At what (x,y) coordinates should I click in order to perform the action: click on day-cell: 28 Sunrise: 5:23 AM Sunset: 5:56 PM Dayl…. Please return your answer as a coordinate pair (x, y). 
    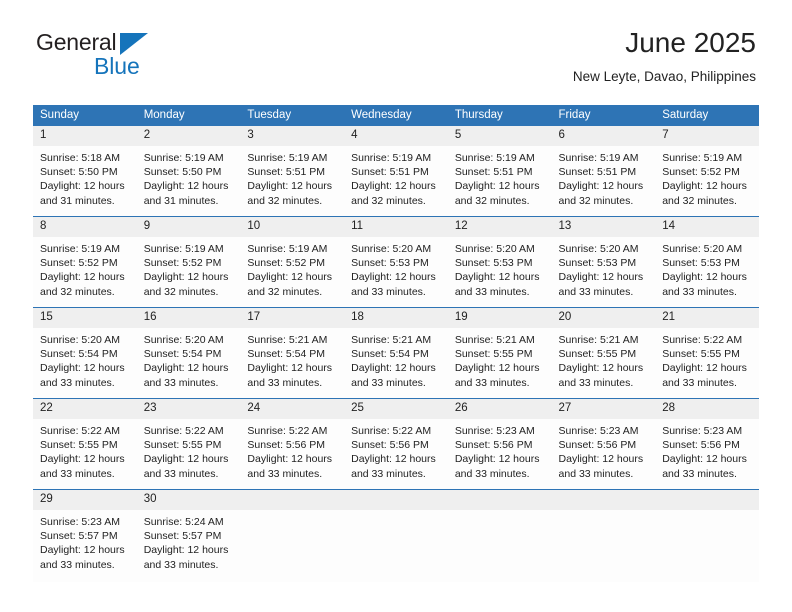
    Looking at the image, I should click on (707, 444).